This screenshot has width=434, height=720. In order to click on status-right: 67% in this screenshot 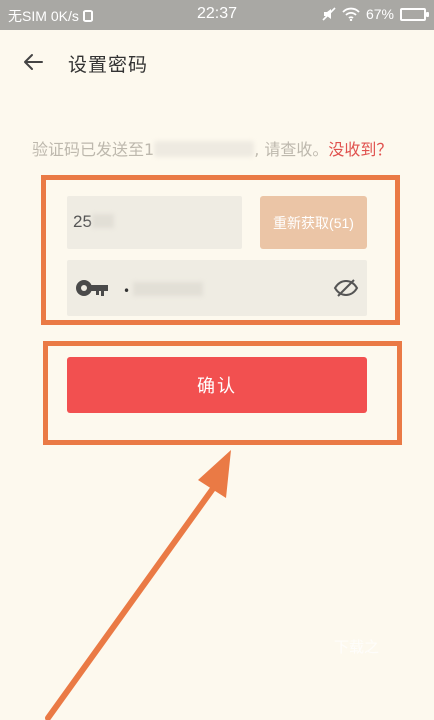, I will do `click(375, 14)`.